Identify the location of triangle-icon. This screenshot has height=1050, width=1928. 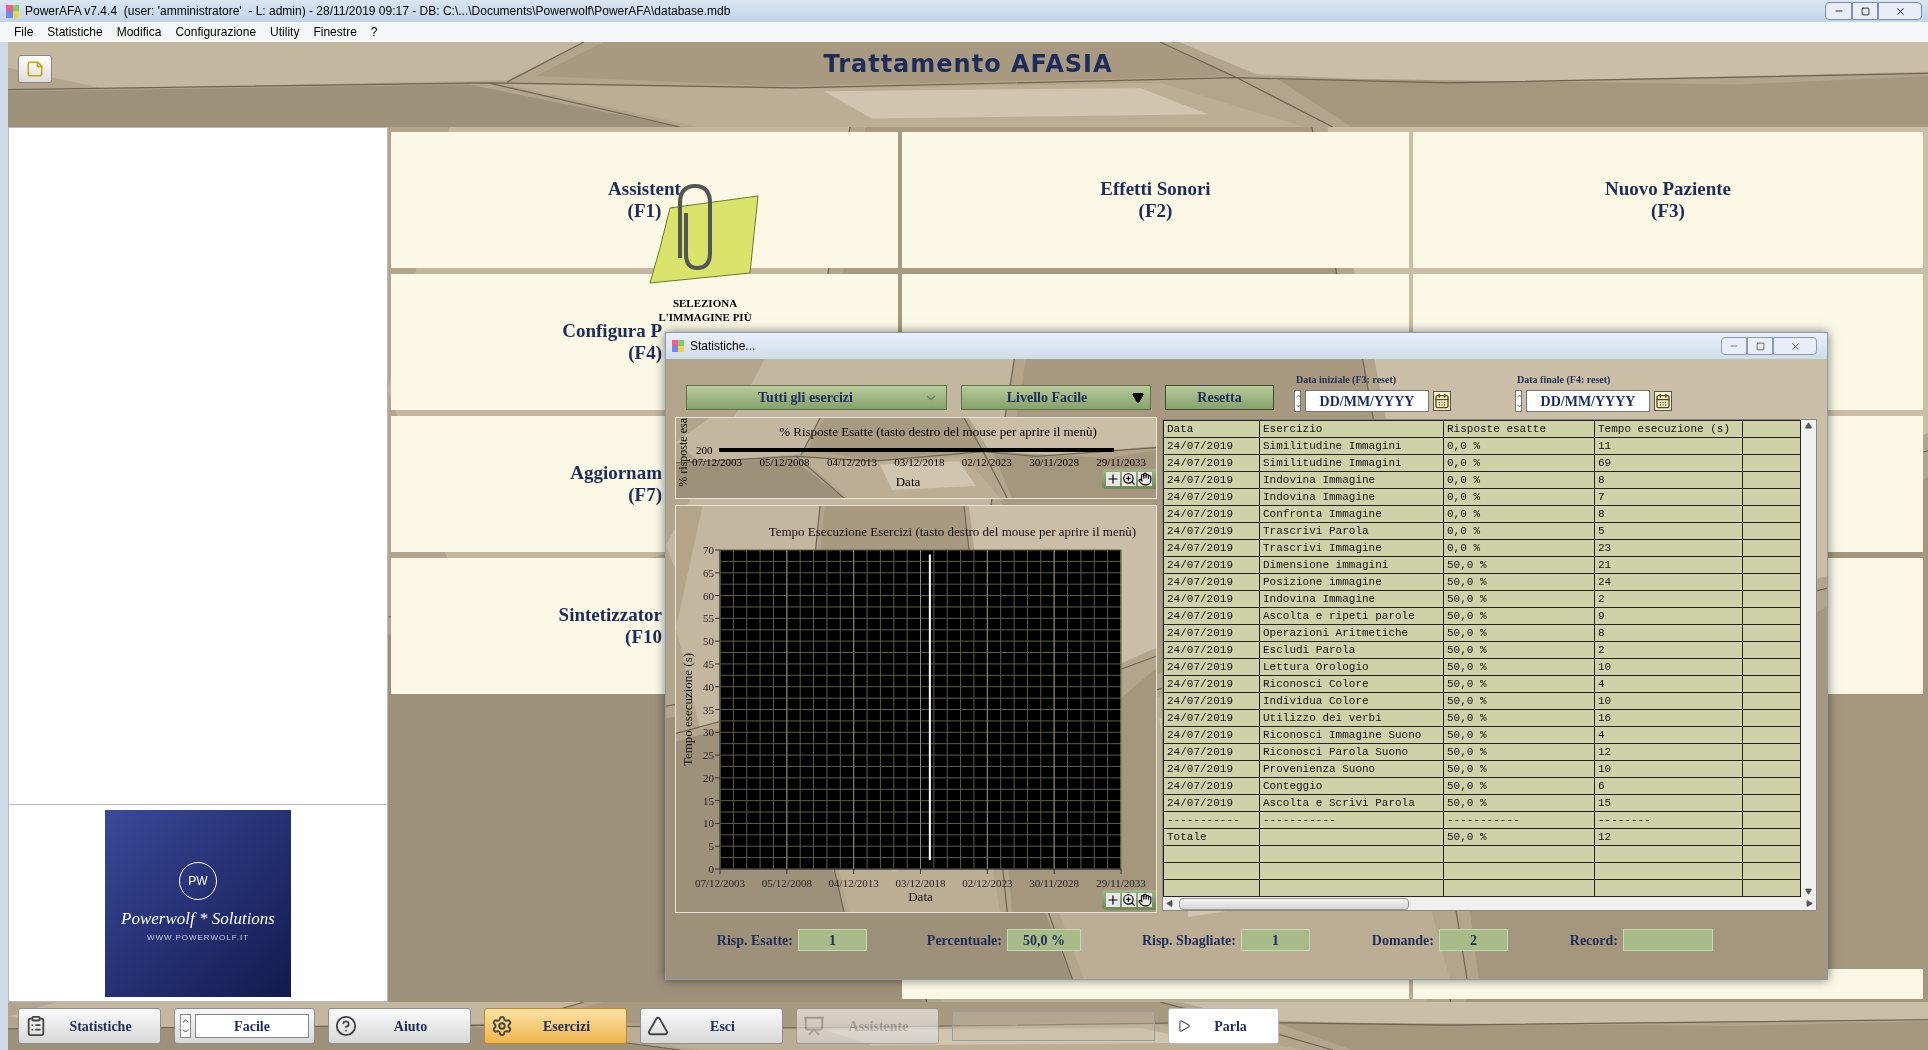
(658, 1026).